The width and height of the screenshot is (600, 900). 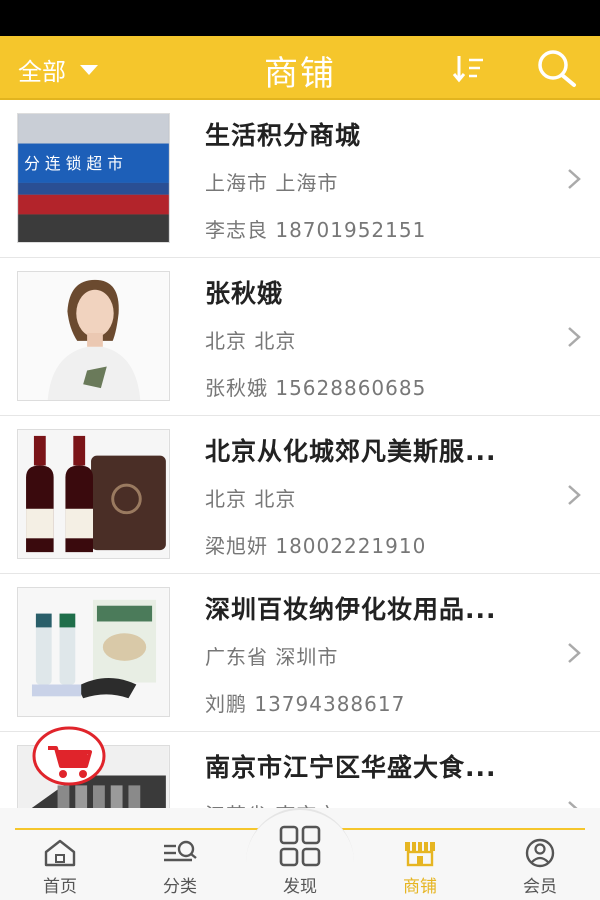 What do you see at coordinates (271, 803) in the screenshot?
I see `shop-location: 江苏省 南京市` at bounding box center [271, 803].